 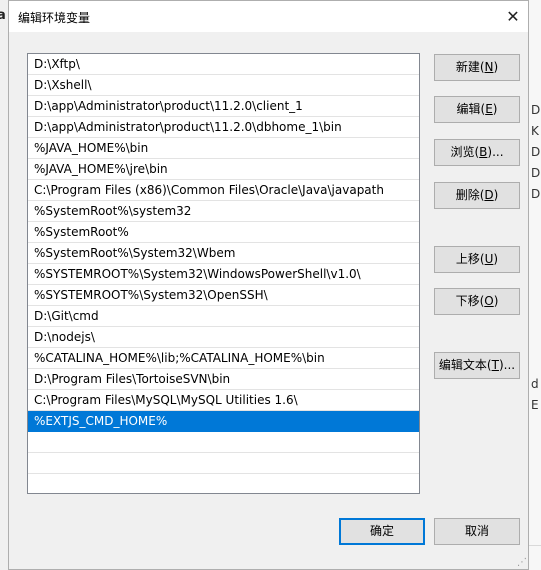 I want to click on list-item: %JAVA_HOME%\bin, so click(x=223, y=148).